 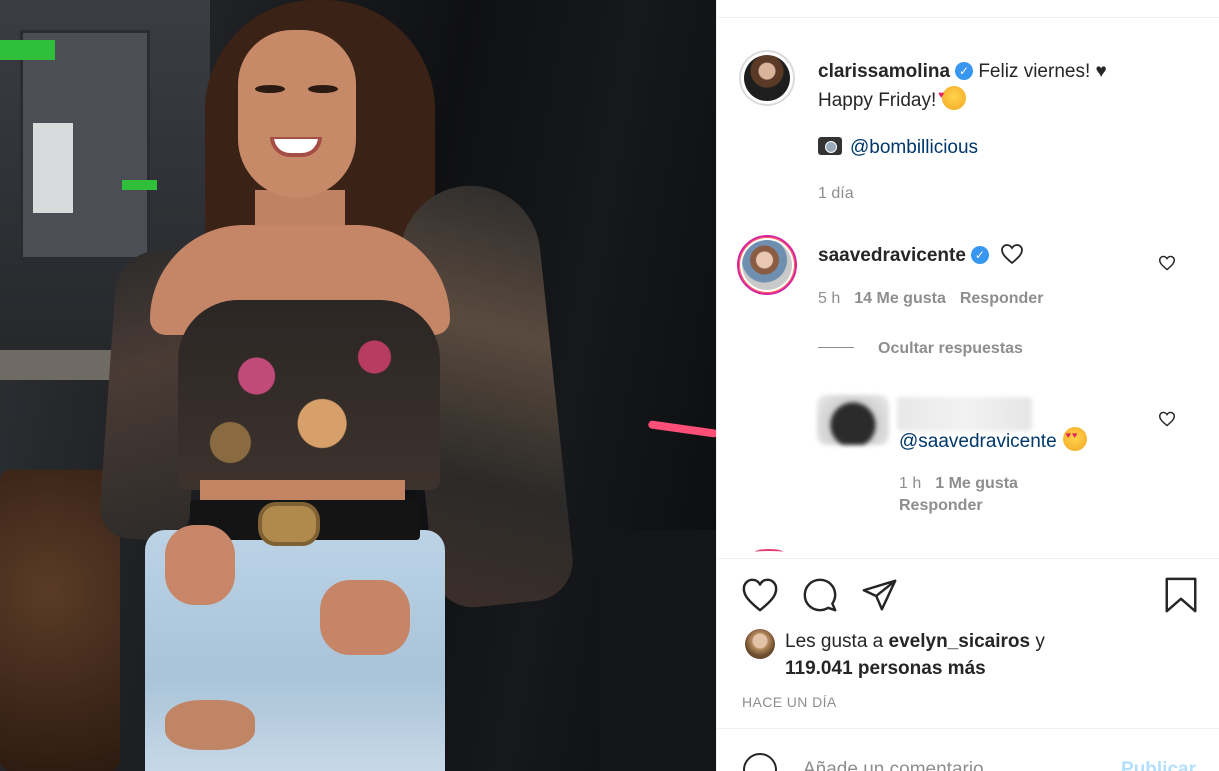 I want to click on photo-figure-face, so click(x=297, y=114).